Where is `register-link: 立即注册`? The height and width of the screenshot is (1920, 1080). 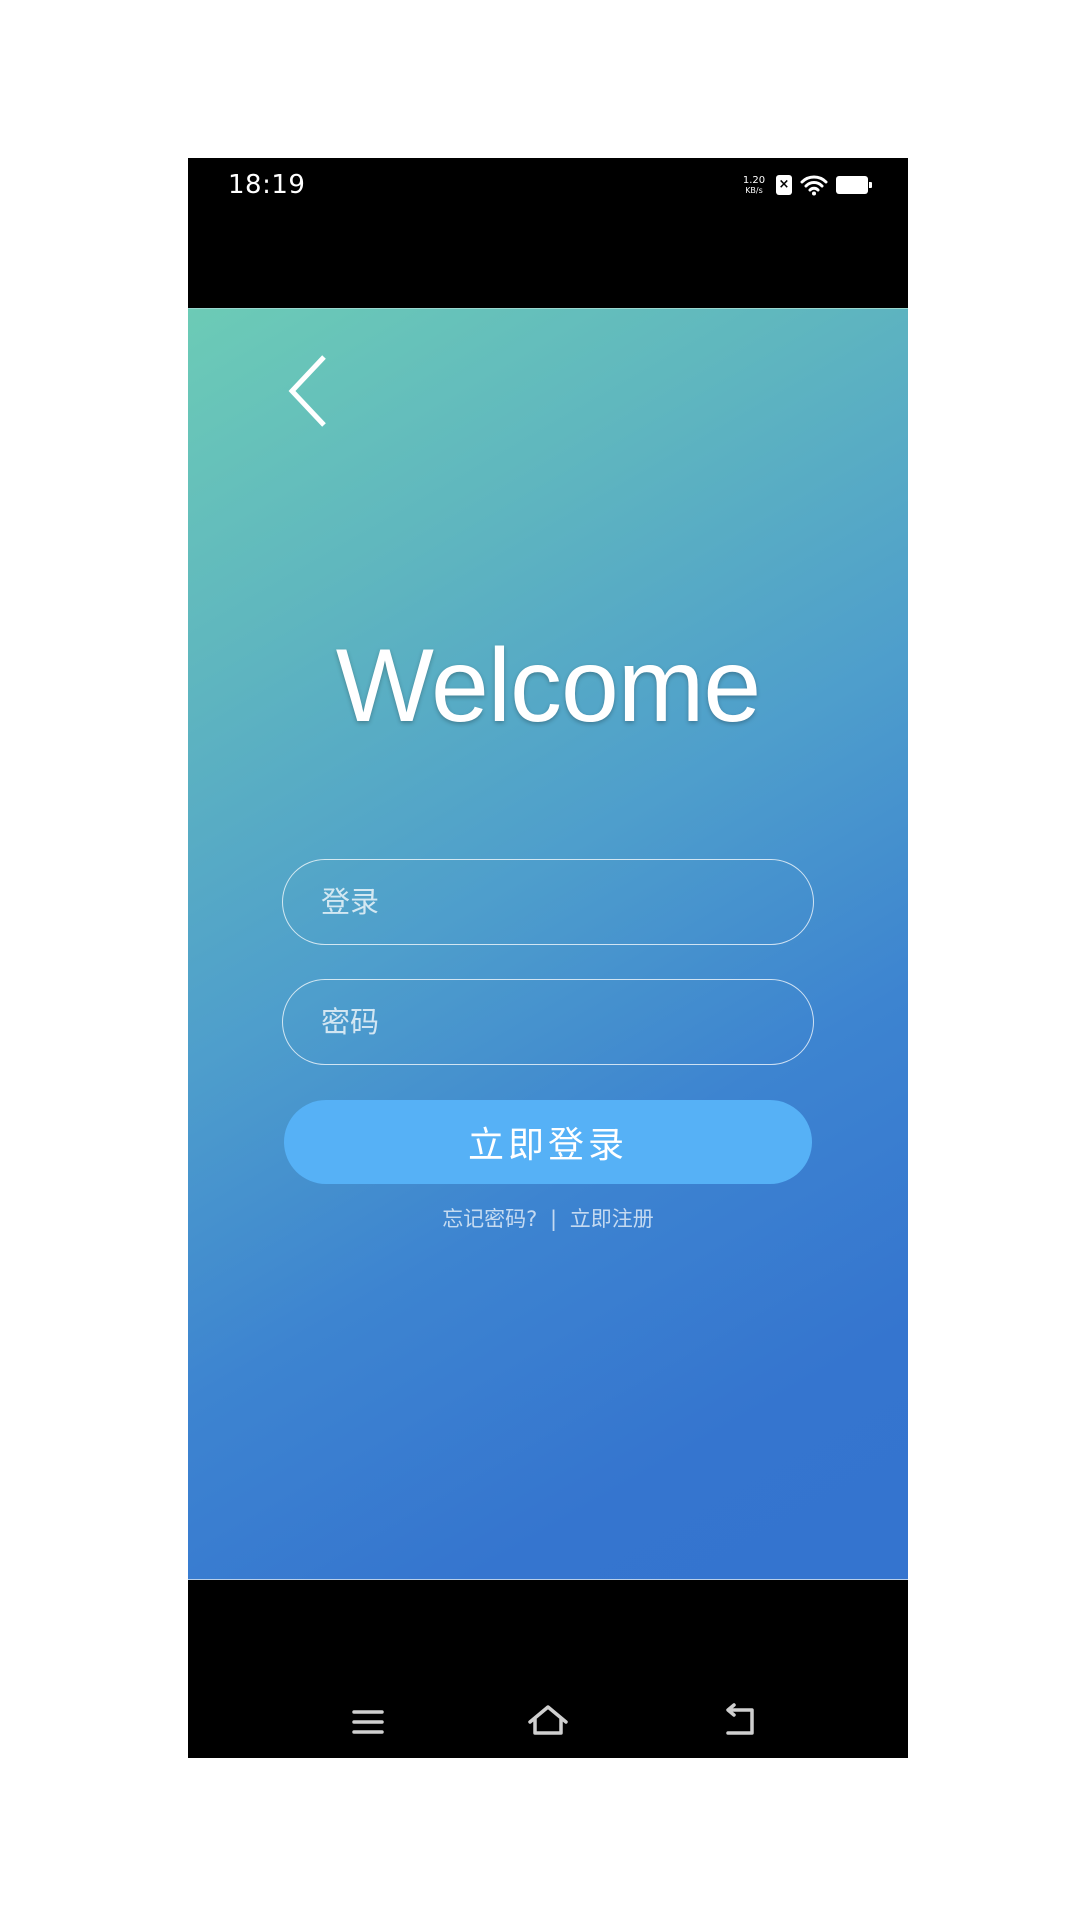 register-link: 立即注册 is located at coordinates (612, 1219).